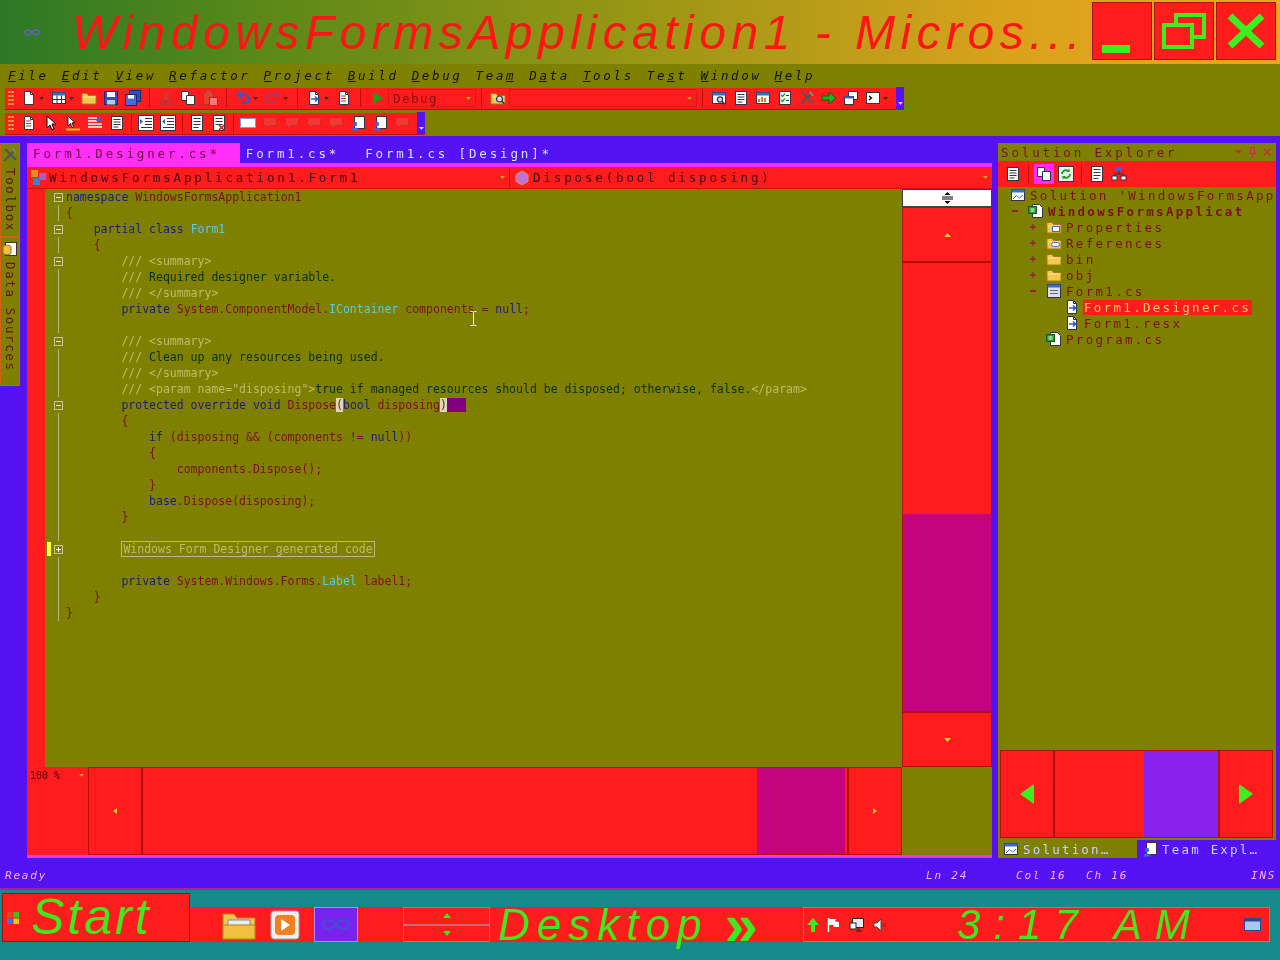 This screenshot has height=960, width=1280. I want to click on scroll-right-button, so click(1246, 794).